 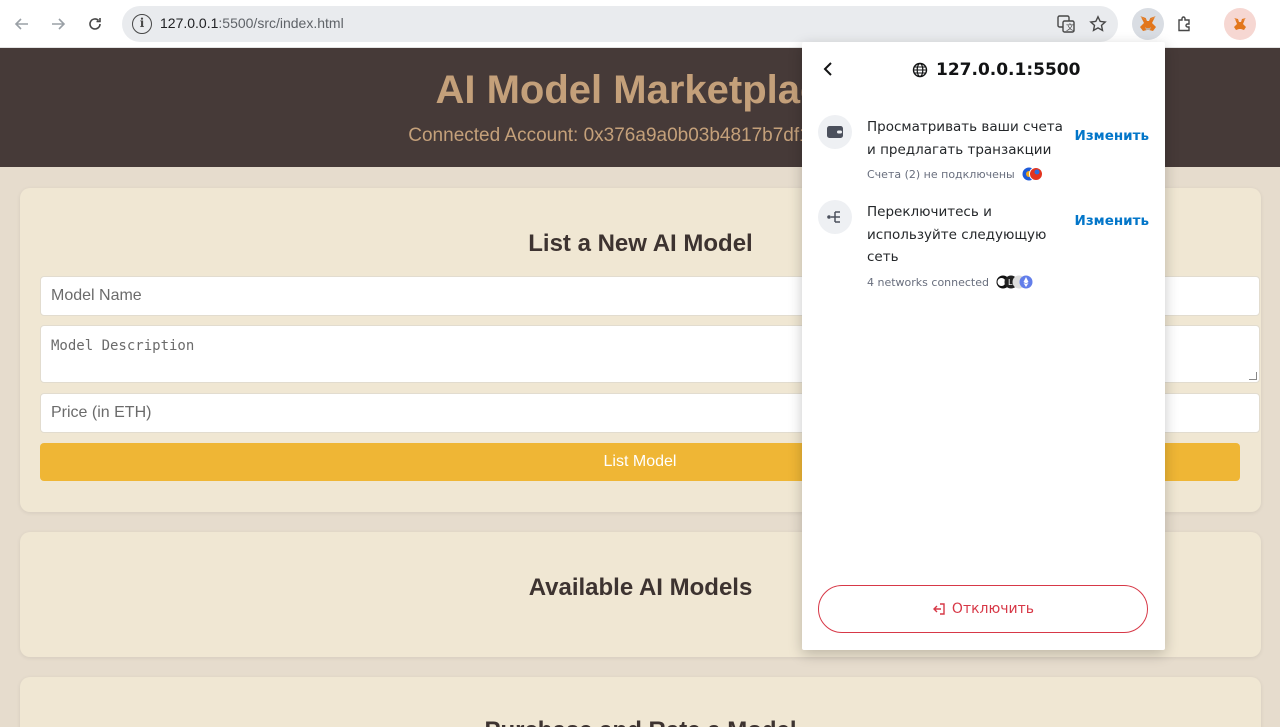 What do you see at coordinates (1032, 174) in the screenshot?
I see `account-avatars-icon` at bounding box center [1032, 174].